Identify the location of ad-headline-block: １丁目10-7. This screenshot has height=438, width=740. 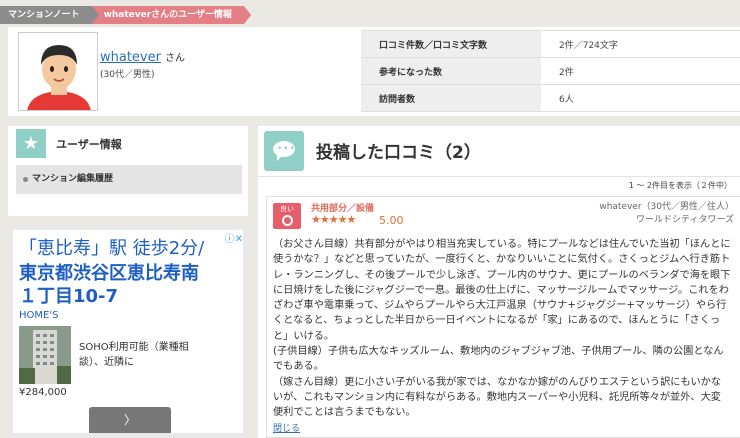
(68, 295).